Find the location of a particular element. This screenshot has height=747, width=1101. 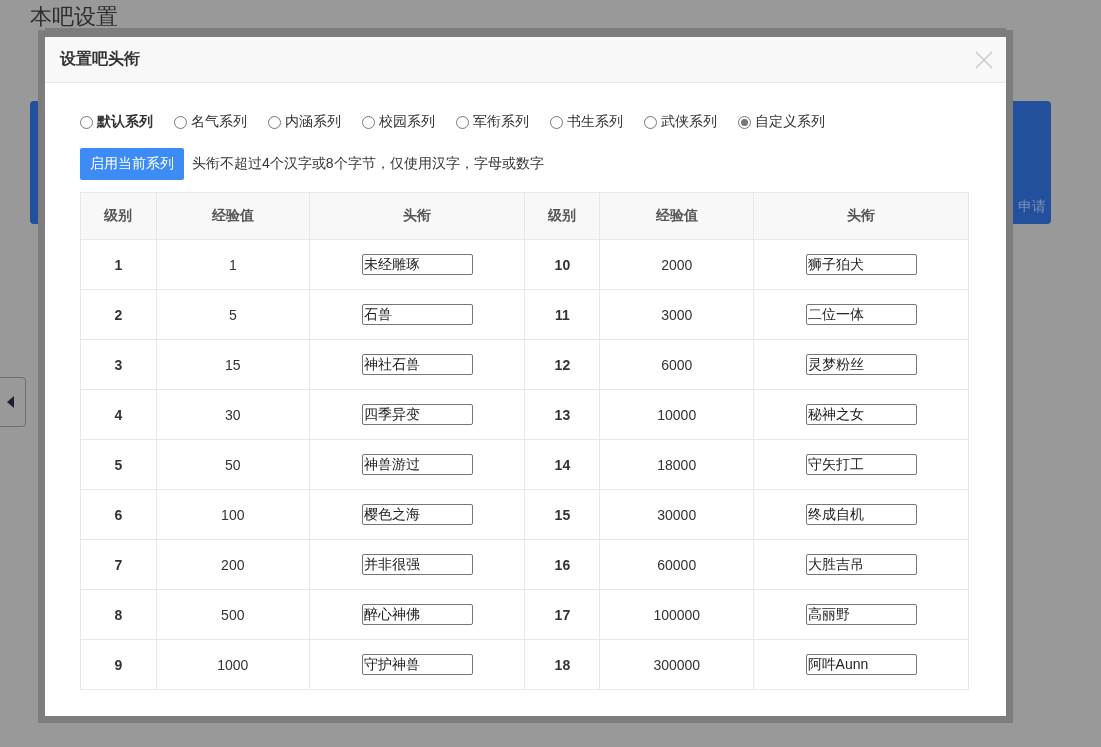

exp-cell: 300000 is located at coordinates (676, 664).